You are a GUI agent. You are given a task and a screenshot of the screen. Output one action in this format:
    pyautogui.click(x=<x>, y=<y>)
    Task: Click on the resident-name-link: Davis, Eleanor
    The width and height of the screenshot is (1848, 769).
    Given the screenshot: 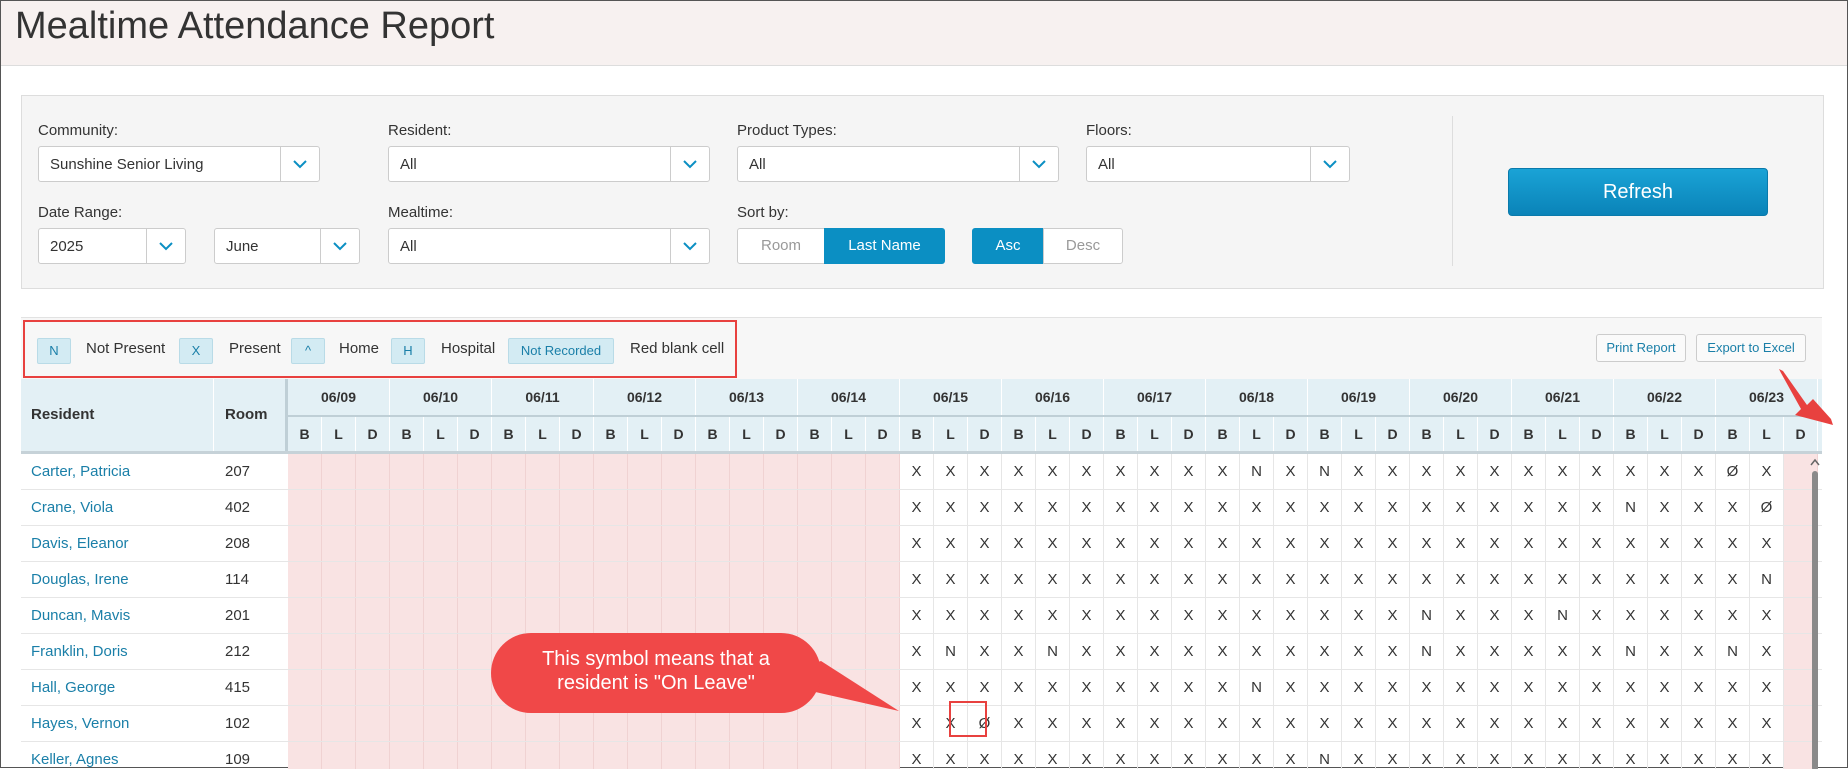 What is the action you would take?
    pyautogui.click(x=80, y=543)
    